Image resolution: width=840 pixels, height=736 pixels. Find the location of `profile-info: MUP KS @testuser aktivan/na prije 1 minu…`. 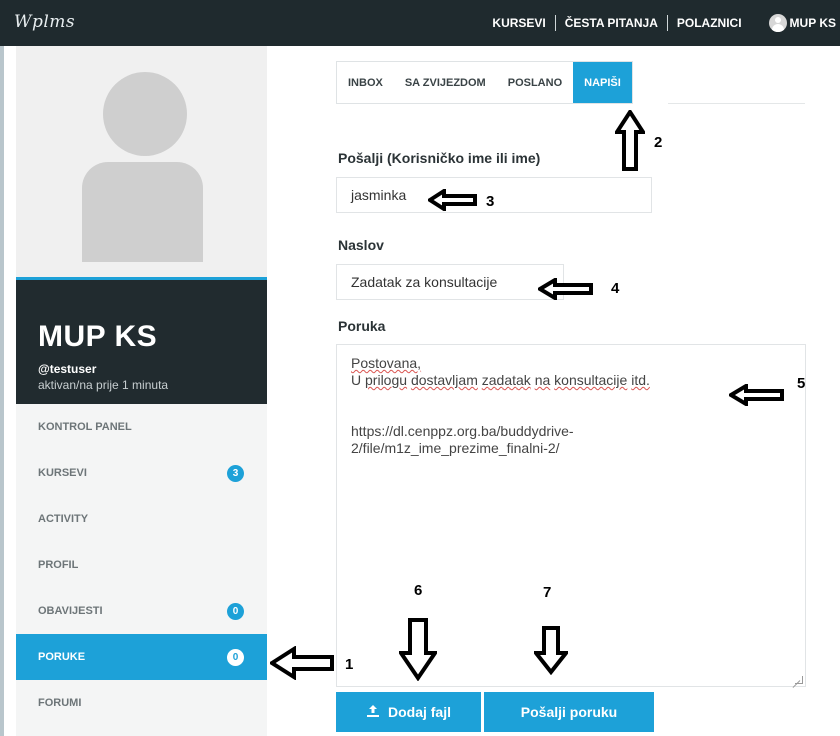

profile-info: MUP KS @testuser aktivan/na prije 1 minu… is located at coordinates (141, 342).